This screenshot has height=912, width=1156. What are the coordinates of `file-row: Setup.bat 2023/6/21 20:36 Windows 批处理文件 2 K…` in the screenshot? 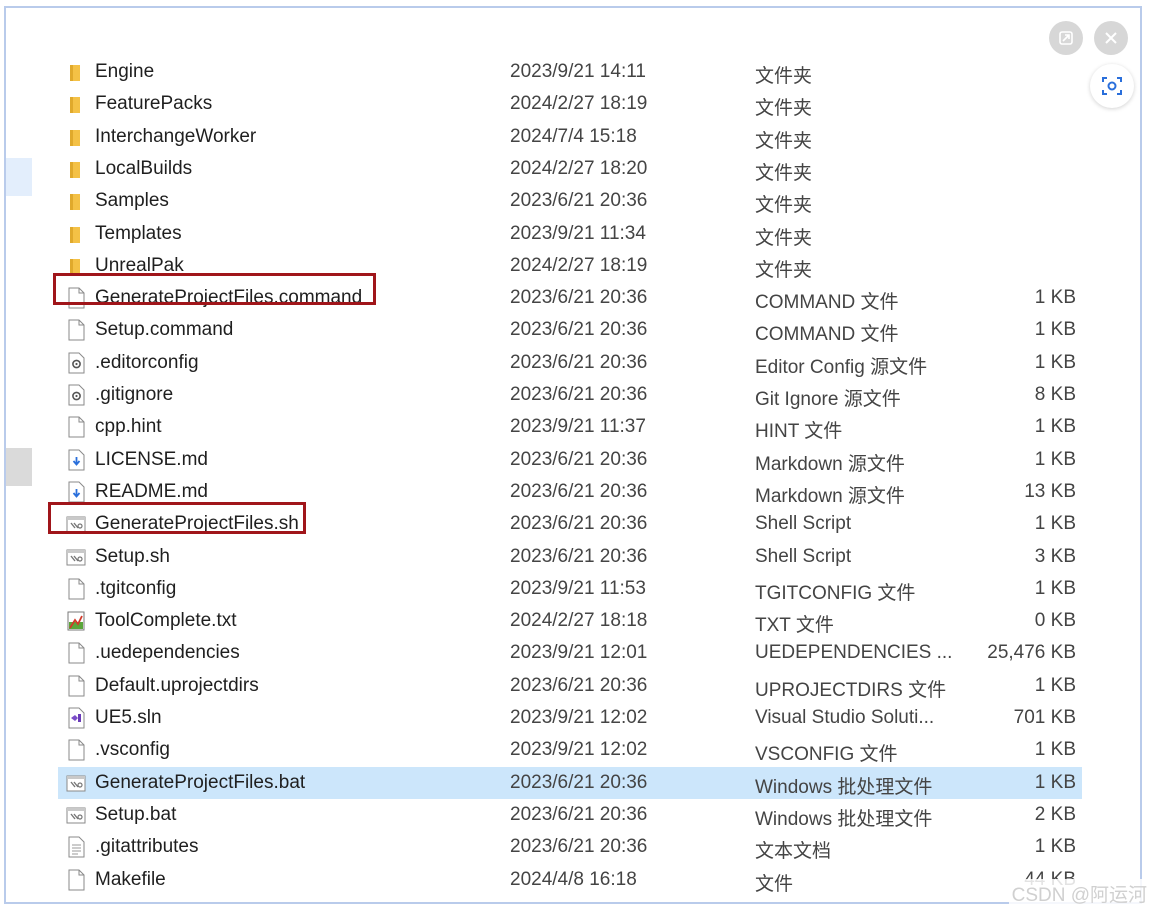 It's located at (570, 815).